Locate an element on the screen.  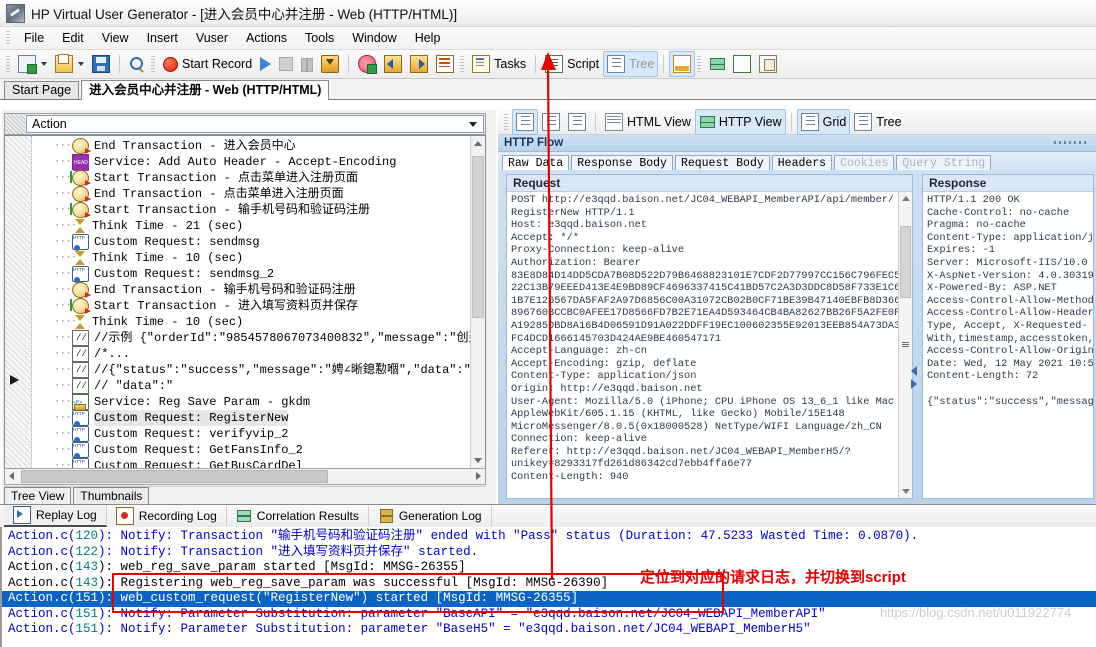
script-step-row: ···· Custom Request: RegisterNew is located at coordinates (251, 418).